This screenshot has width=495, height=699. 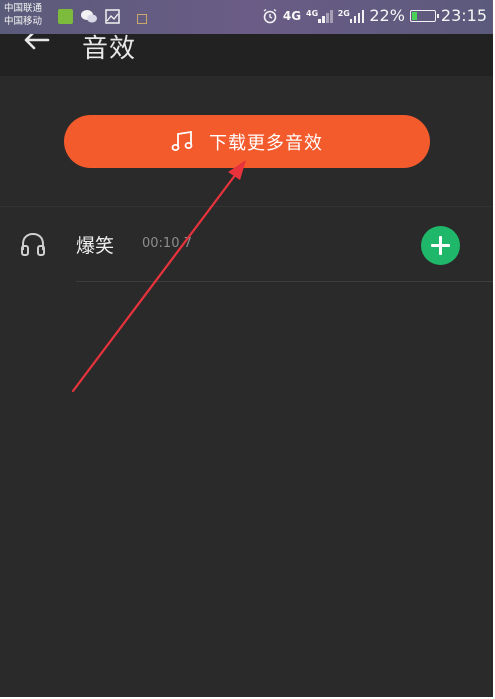 What do you see at coordinates (440, 245) in the screenshot?
I see `add-icon` at bounding box center [440, 245].